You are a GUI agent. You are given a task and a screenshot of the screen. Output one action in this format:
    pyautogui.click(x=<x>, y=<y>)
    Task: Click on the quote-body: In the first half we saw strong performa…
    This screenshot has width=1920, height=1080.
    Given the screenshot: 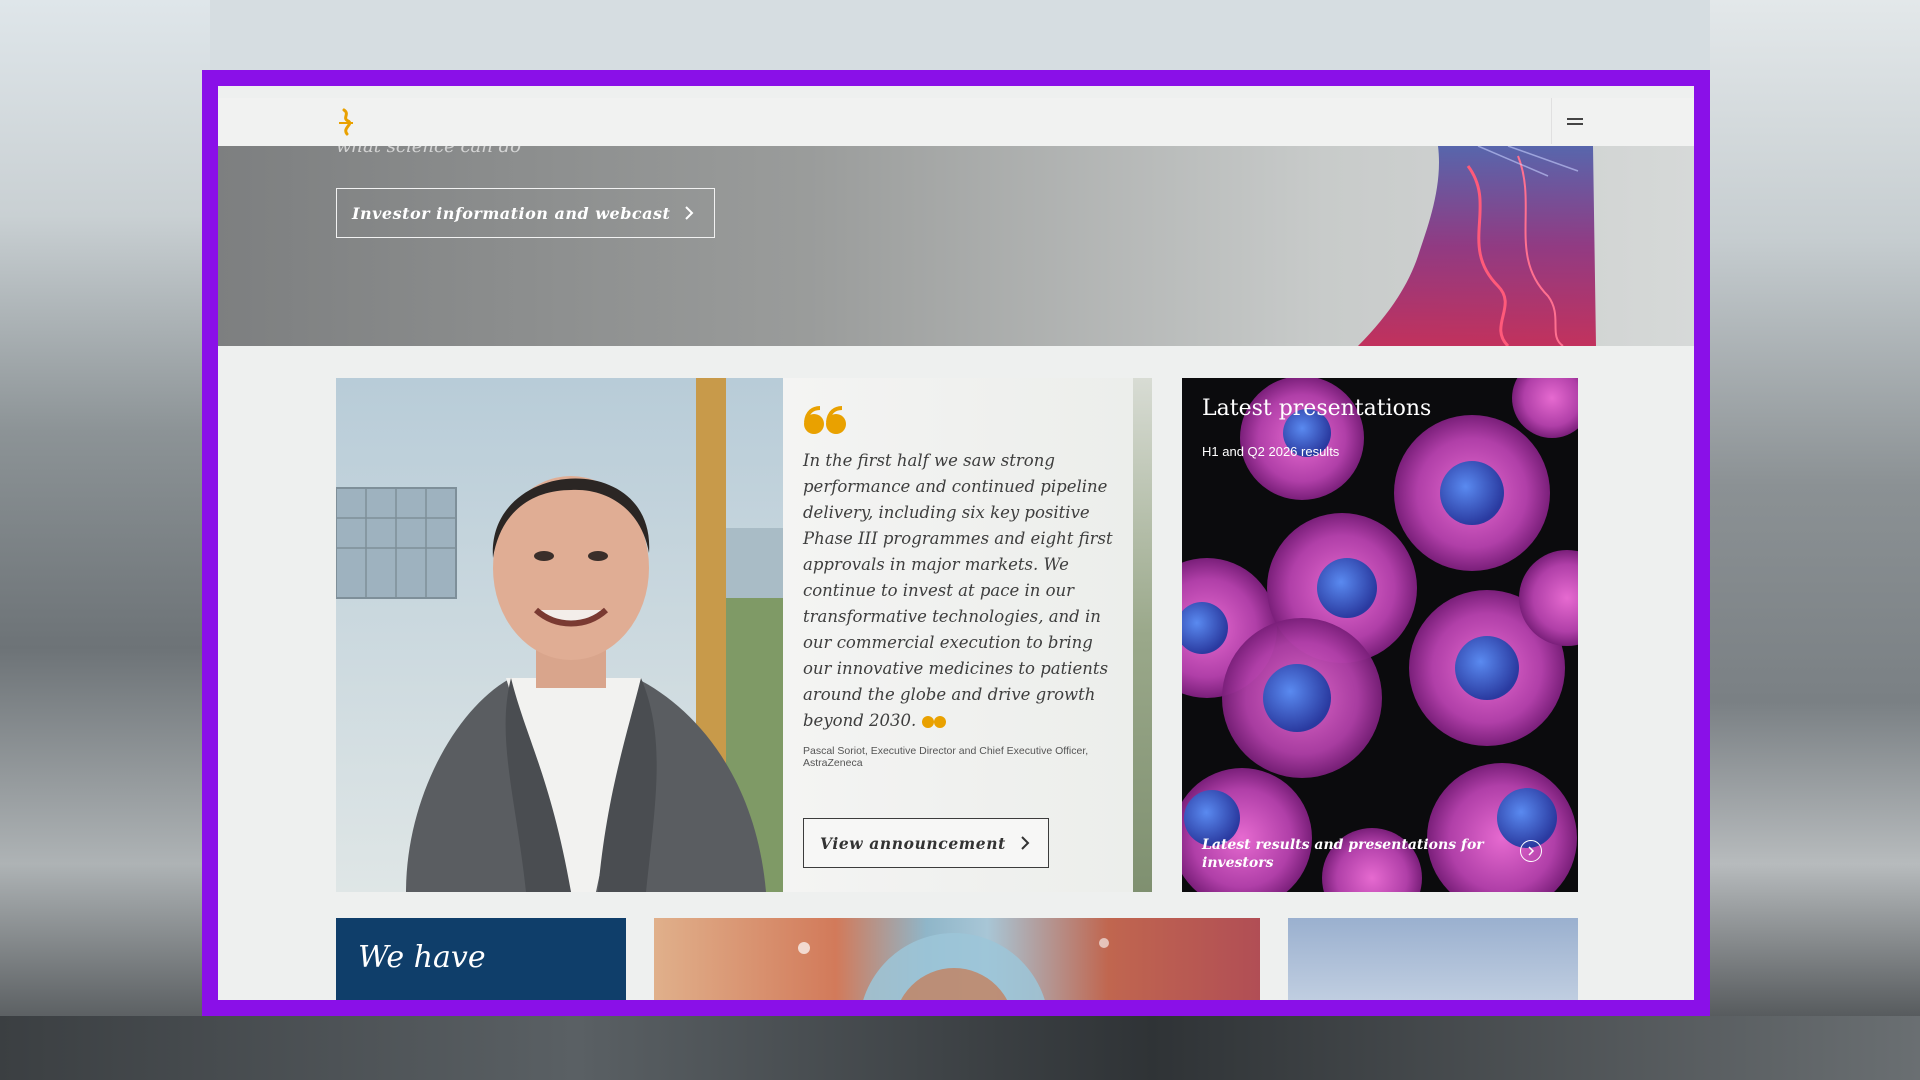 What is the action you would take?
    pyautogui.click(x=958, y=590)
    